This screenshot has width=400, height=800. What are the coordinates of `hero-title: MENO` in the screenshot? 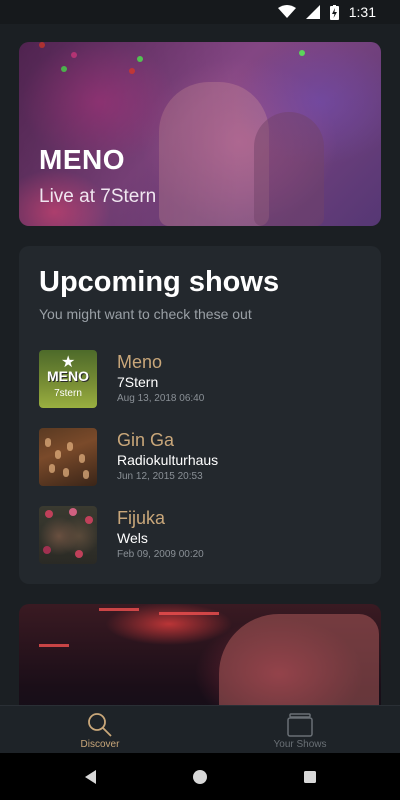 It's located at (82, 159).